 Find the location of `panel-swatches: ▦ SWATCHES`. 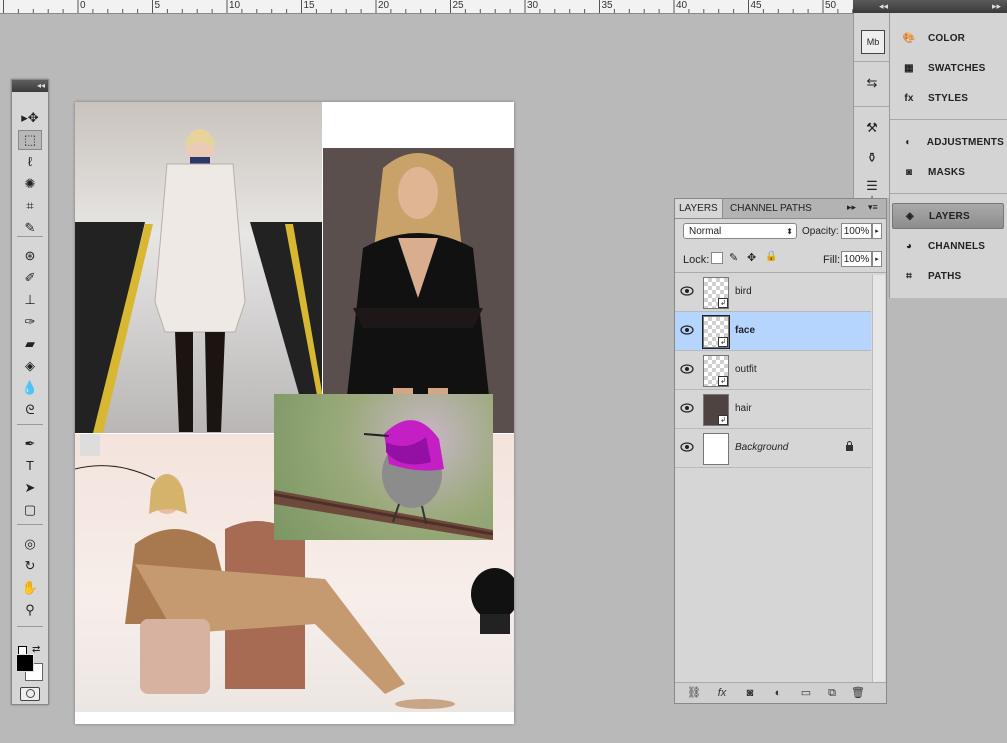

panel-swatches: ▦ SWATCHES is located at coordinates (948, 68).